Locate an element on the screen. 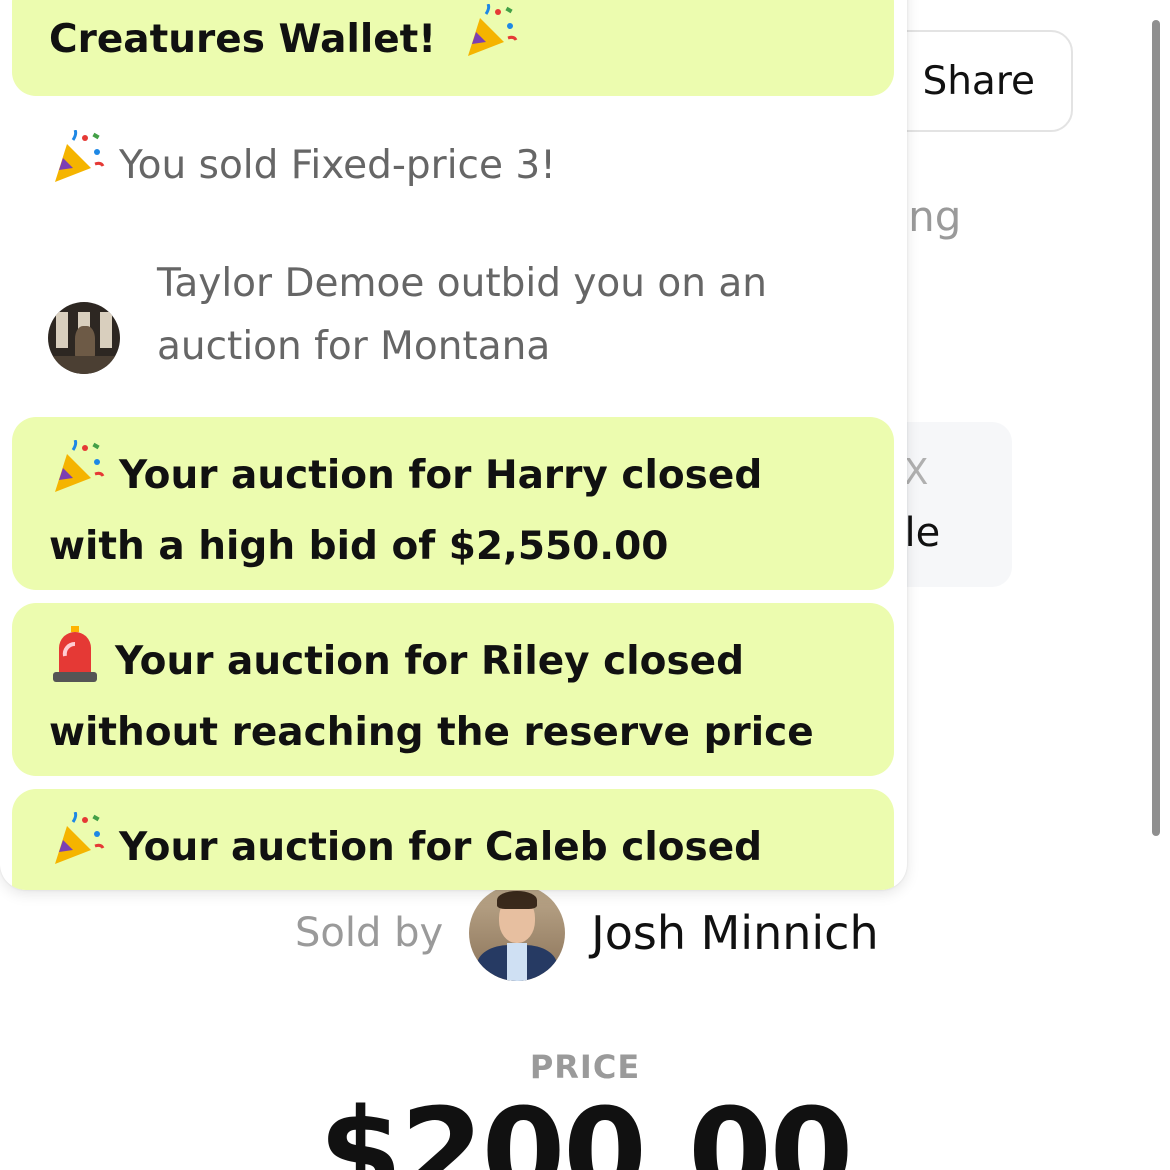  siren-icon is located at coordinates (75, 663).